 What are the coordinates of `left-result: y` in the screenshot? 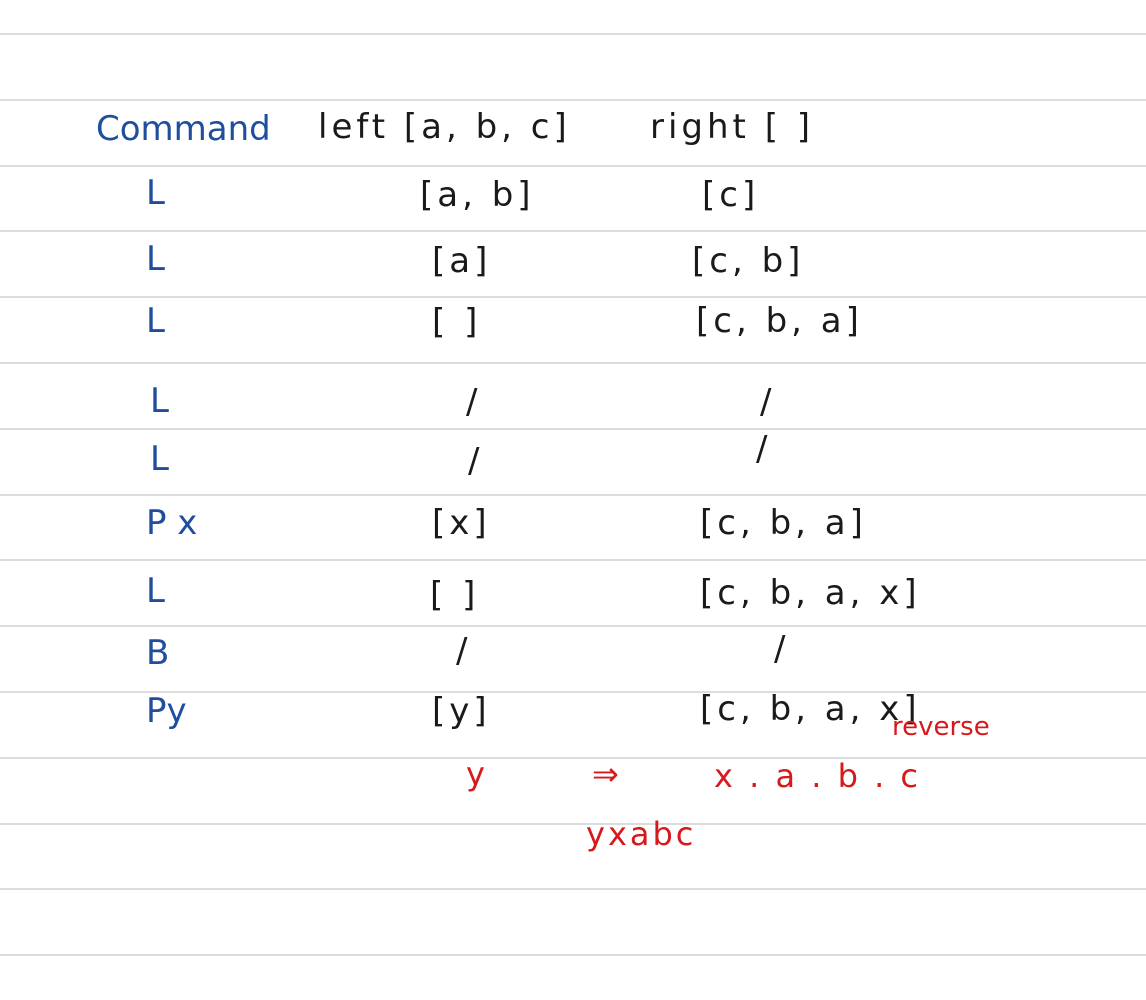 It's located at (477, 774).